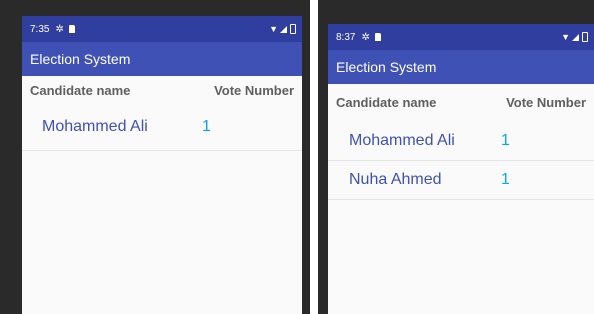  I want to click on status-time: 7:35, so click(40, 29).